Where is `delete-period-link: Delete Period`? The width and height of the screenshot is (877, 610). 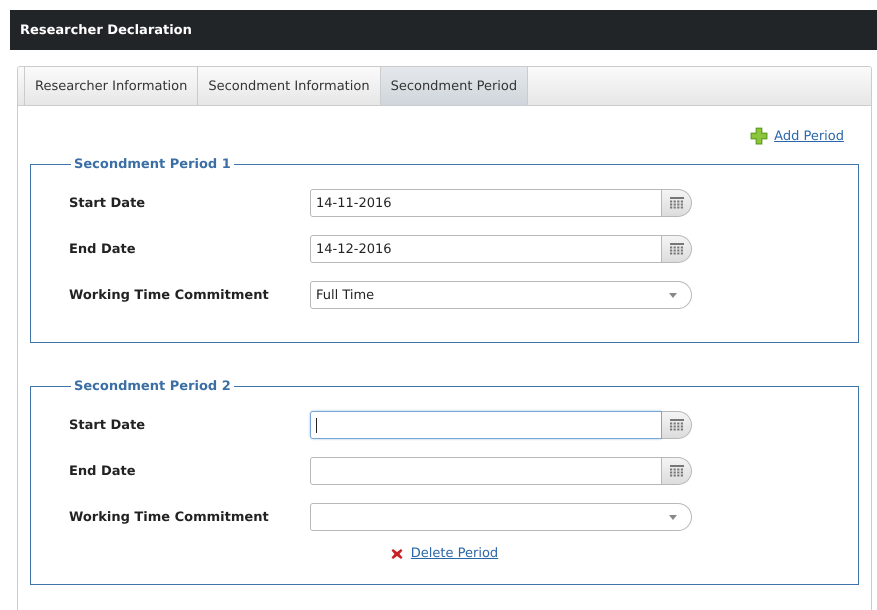 delete-period-link: Delete Period is located at coordinates (454, 553).